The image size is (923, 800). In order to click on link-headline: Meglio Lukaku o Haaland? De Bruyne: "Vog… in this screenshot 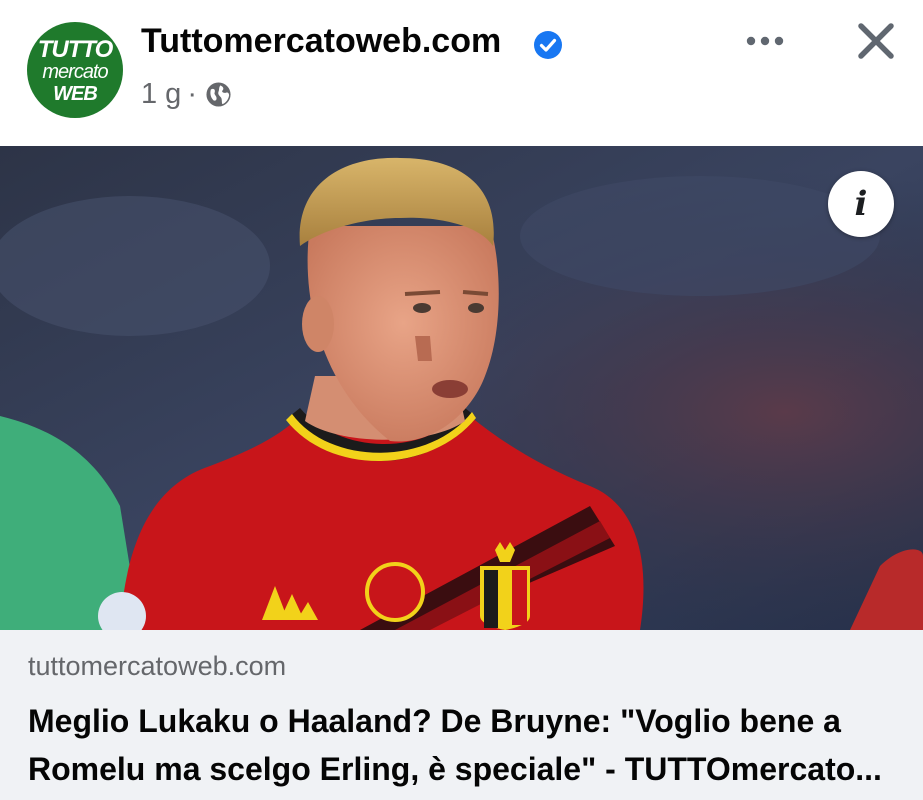, I will do `click(463, 745)`.